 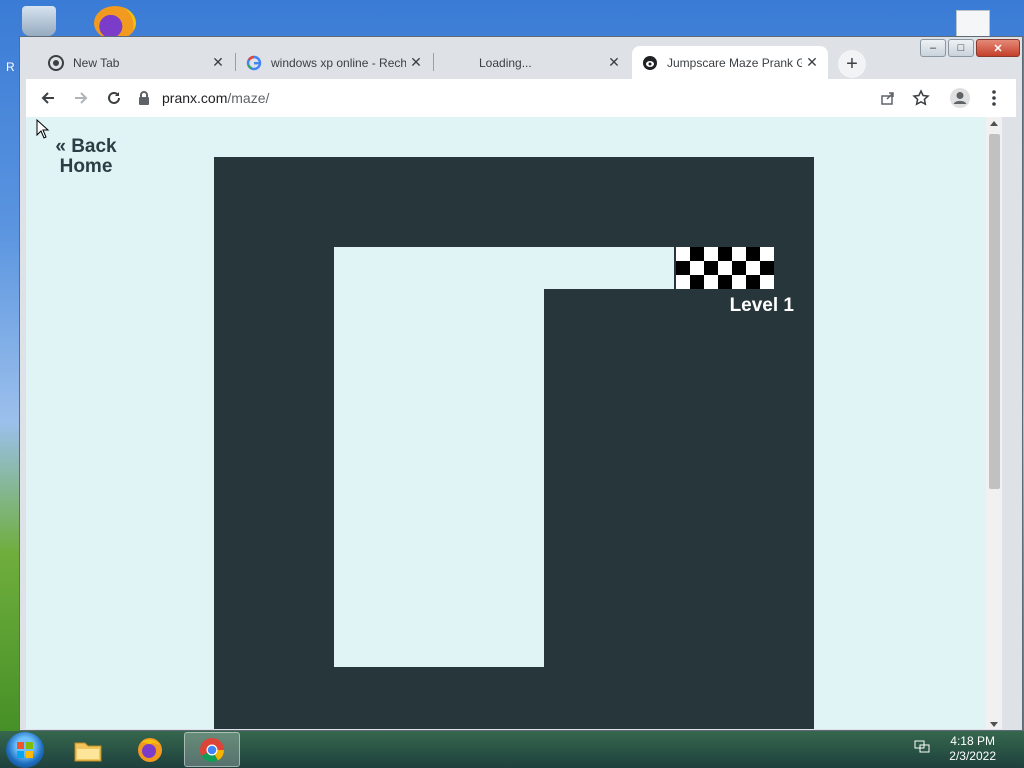 What do you see at coordinates (498, 98) in the screenshot?
I see `address-bar: pranx.com/maze/` at bounding box center [498, 98].